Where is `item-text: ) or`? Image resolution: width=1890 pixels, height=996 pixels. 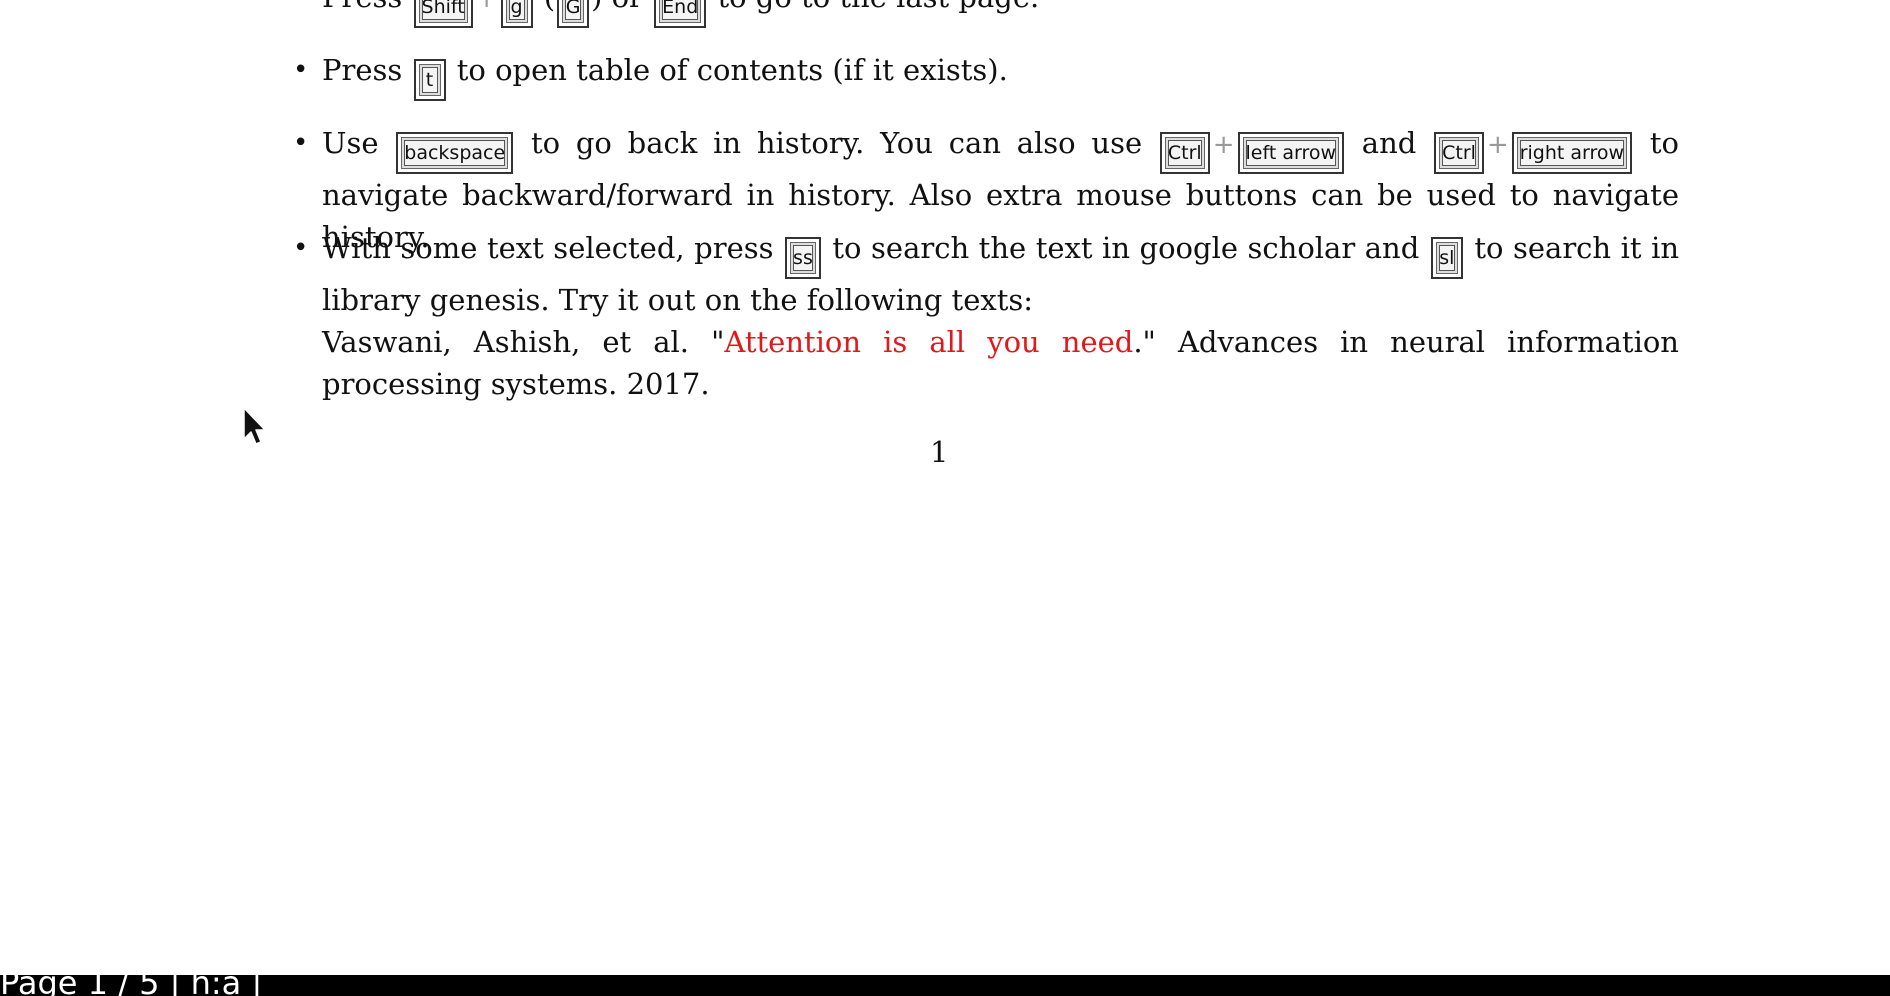 item-text: ) or is located at coordinates (617, 7).